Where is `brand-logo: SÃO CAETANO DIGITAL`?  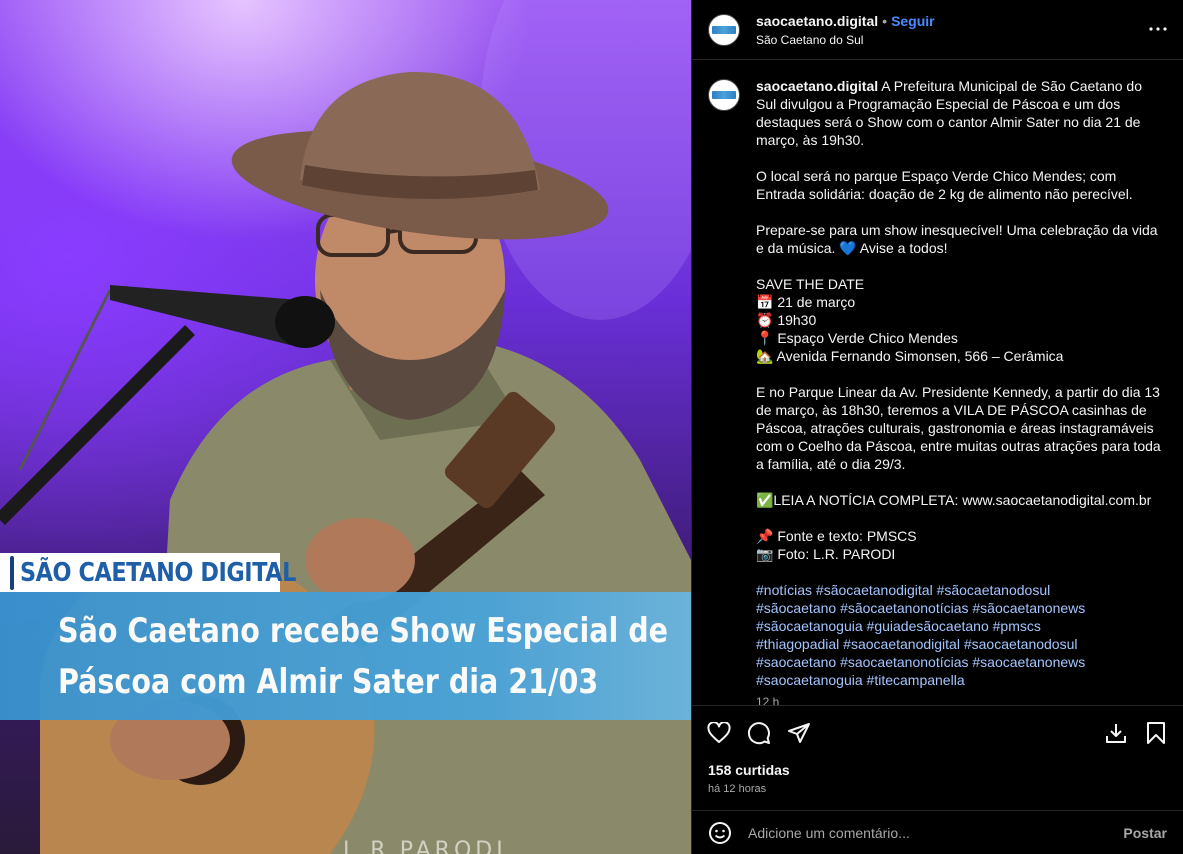 brand-logo: SÃO CAETANO DIGITAL is located at coordinates (148, 572).